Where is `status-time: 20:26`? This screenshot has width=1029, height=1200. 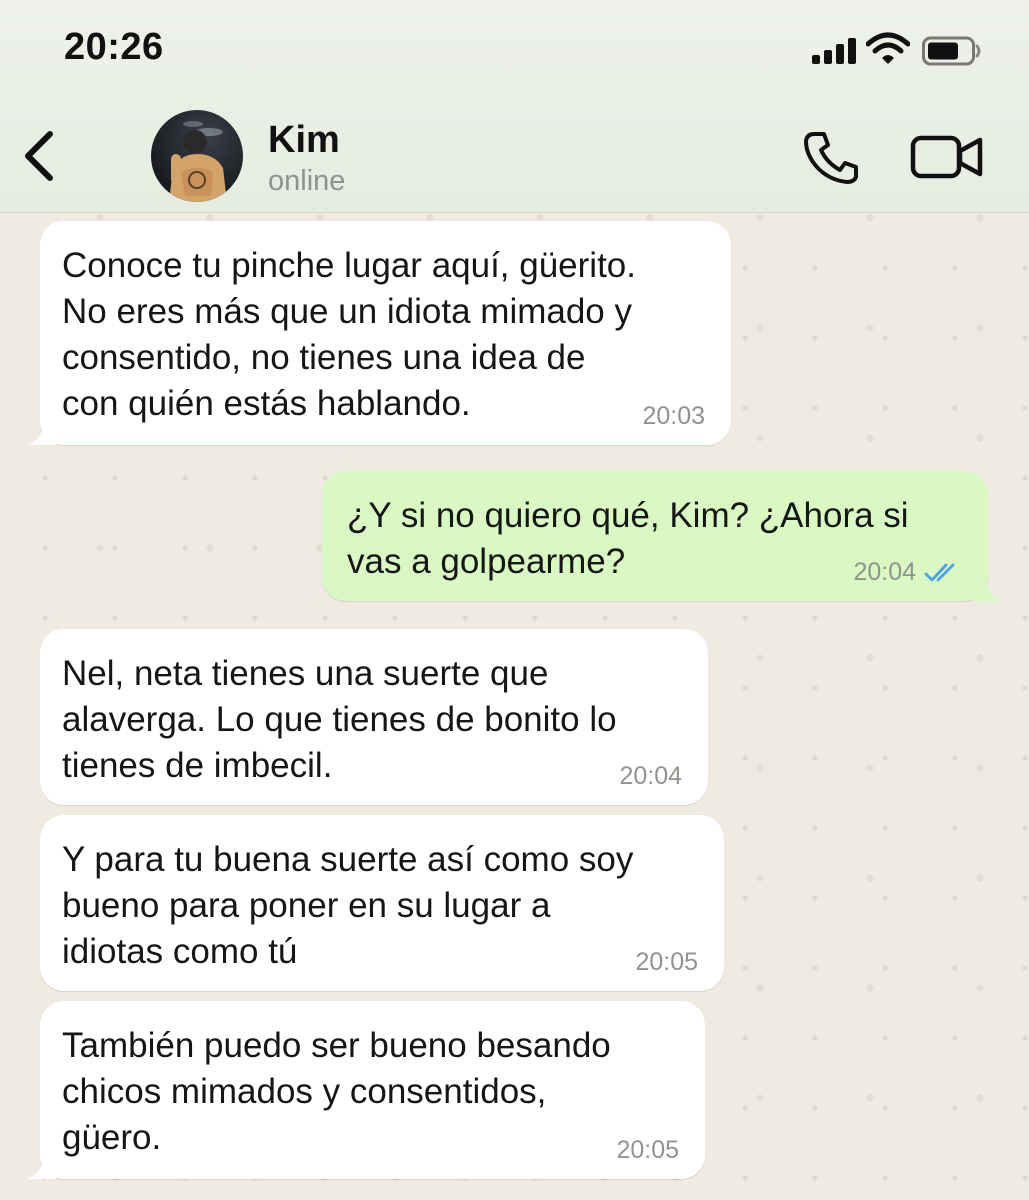
status-time: 20:26 is located at coordinates (114, 47).